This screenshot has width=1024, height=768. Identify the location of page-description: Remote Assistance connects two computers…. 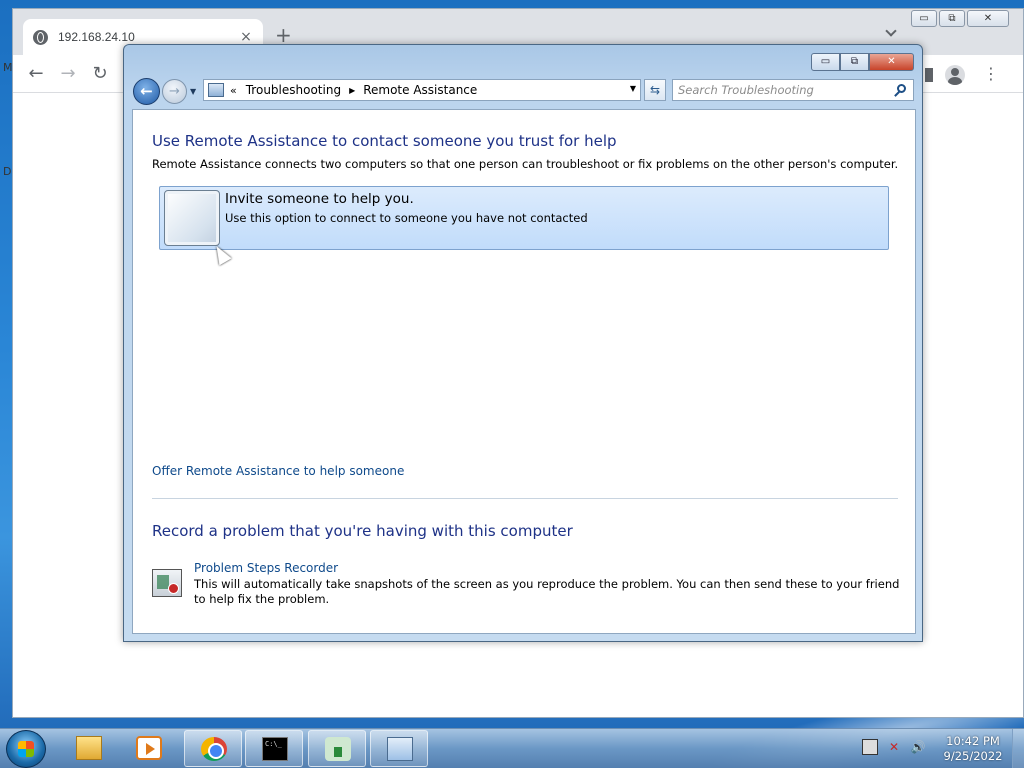
(525, 164).